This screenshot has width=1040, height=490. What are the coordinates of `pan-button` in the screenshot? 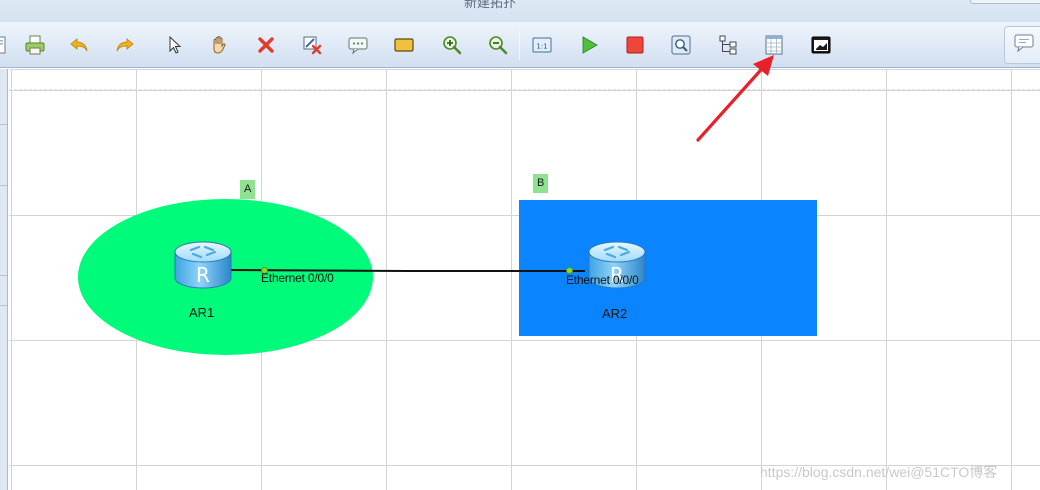 It's located at (219, 45).